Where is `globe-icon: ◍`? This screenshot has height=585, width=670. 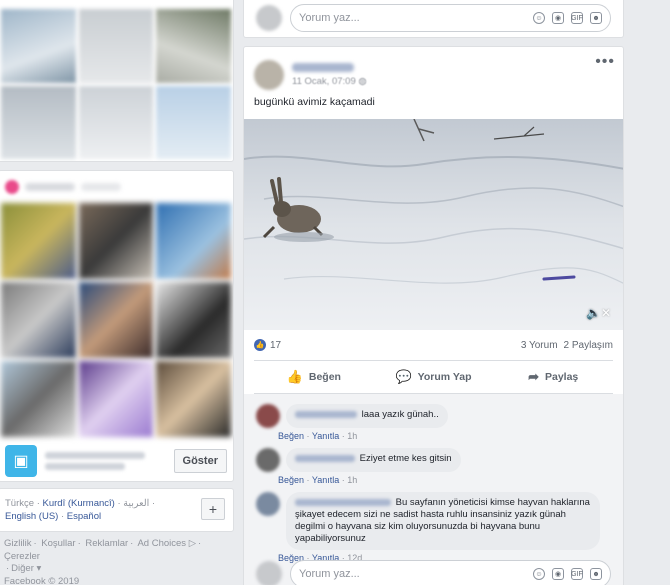 globe-icon: ◍ is located at coordinates (362, 81).